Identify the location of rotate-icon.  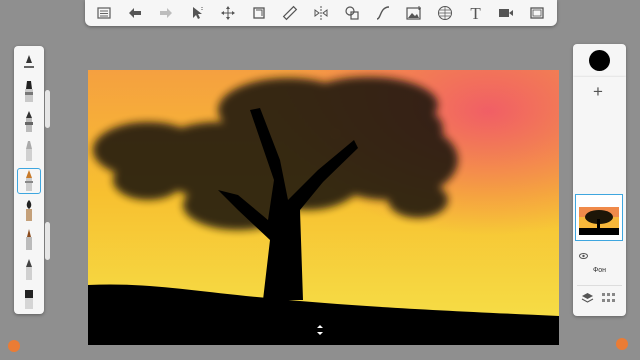
(320, 330).